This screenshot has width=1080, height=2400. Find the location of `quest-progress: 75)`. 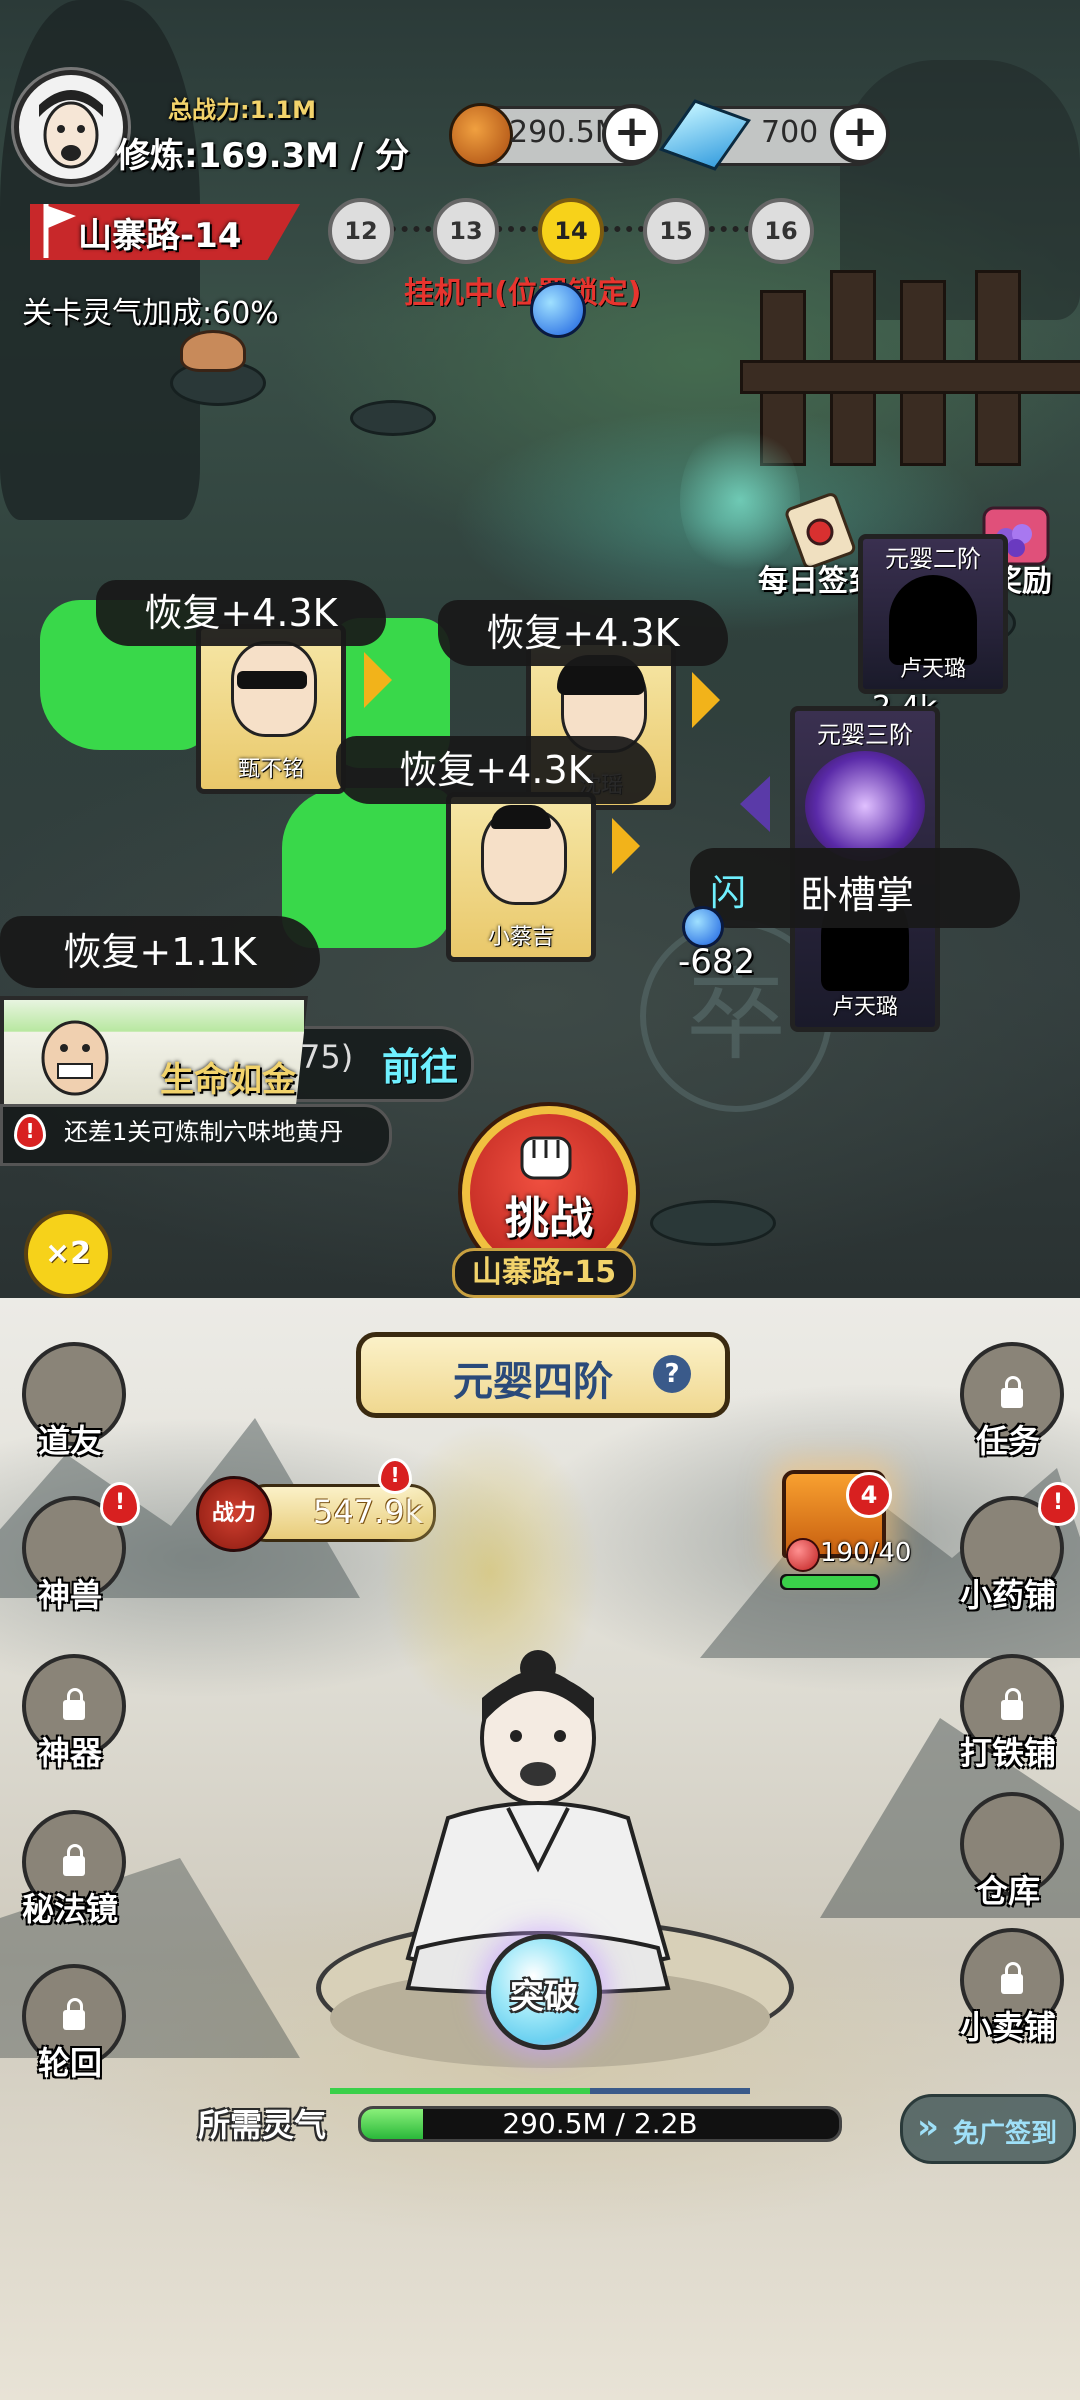

quest-progress: 75) is located at coordinates (327, 1057).